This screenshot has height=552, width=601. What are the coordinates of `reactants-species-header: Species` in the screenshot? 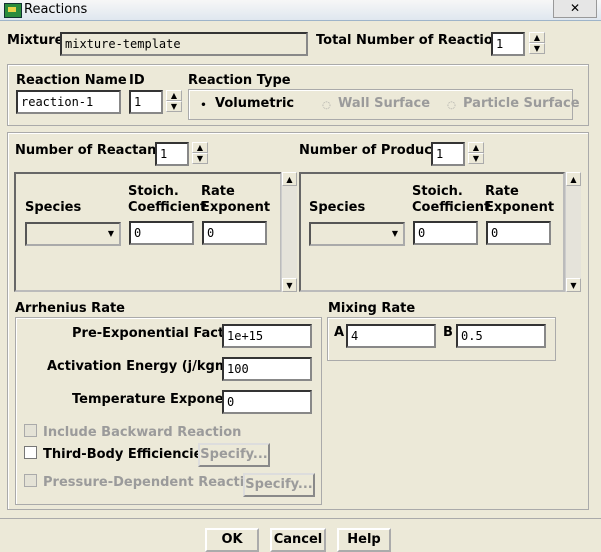 It's located at (53, 207).